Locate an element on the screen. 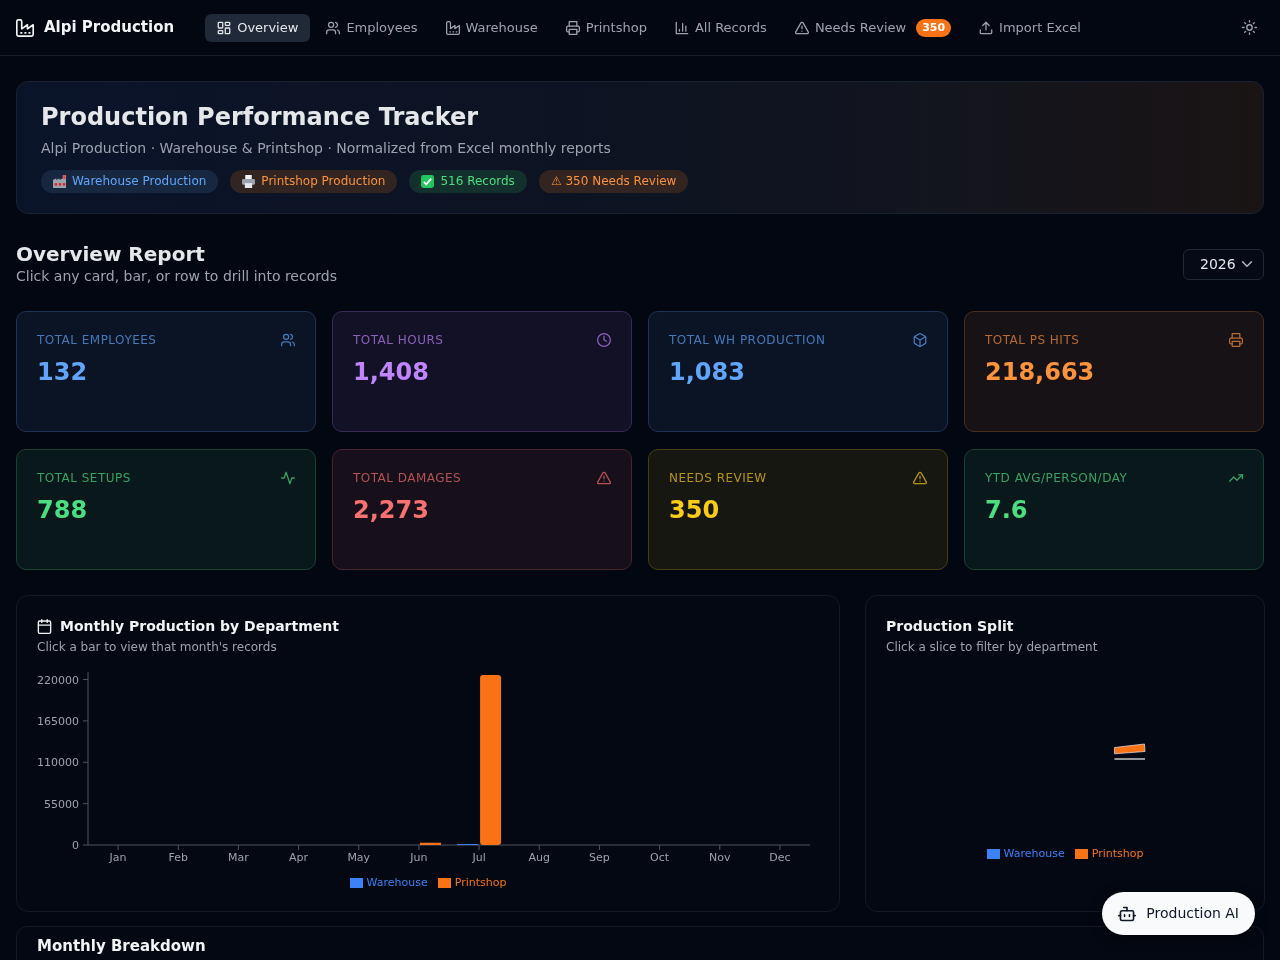  stat-label: NEEDS REVIEW is located at coordinates (718, 478).